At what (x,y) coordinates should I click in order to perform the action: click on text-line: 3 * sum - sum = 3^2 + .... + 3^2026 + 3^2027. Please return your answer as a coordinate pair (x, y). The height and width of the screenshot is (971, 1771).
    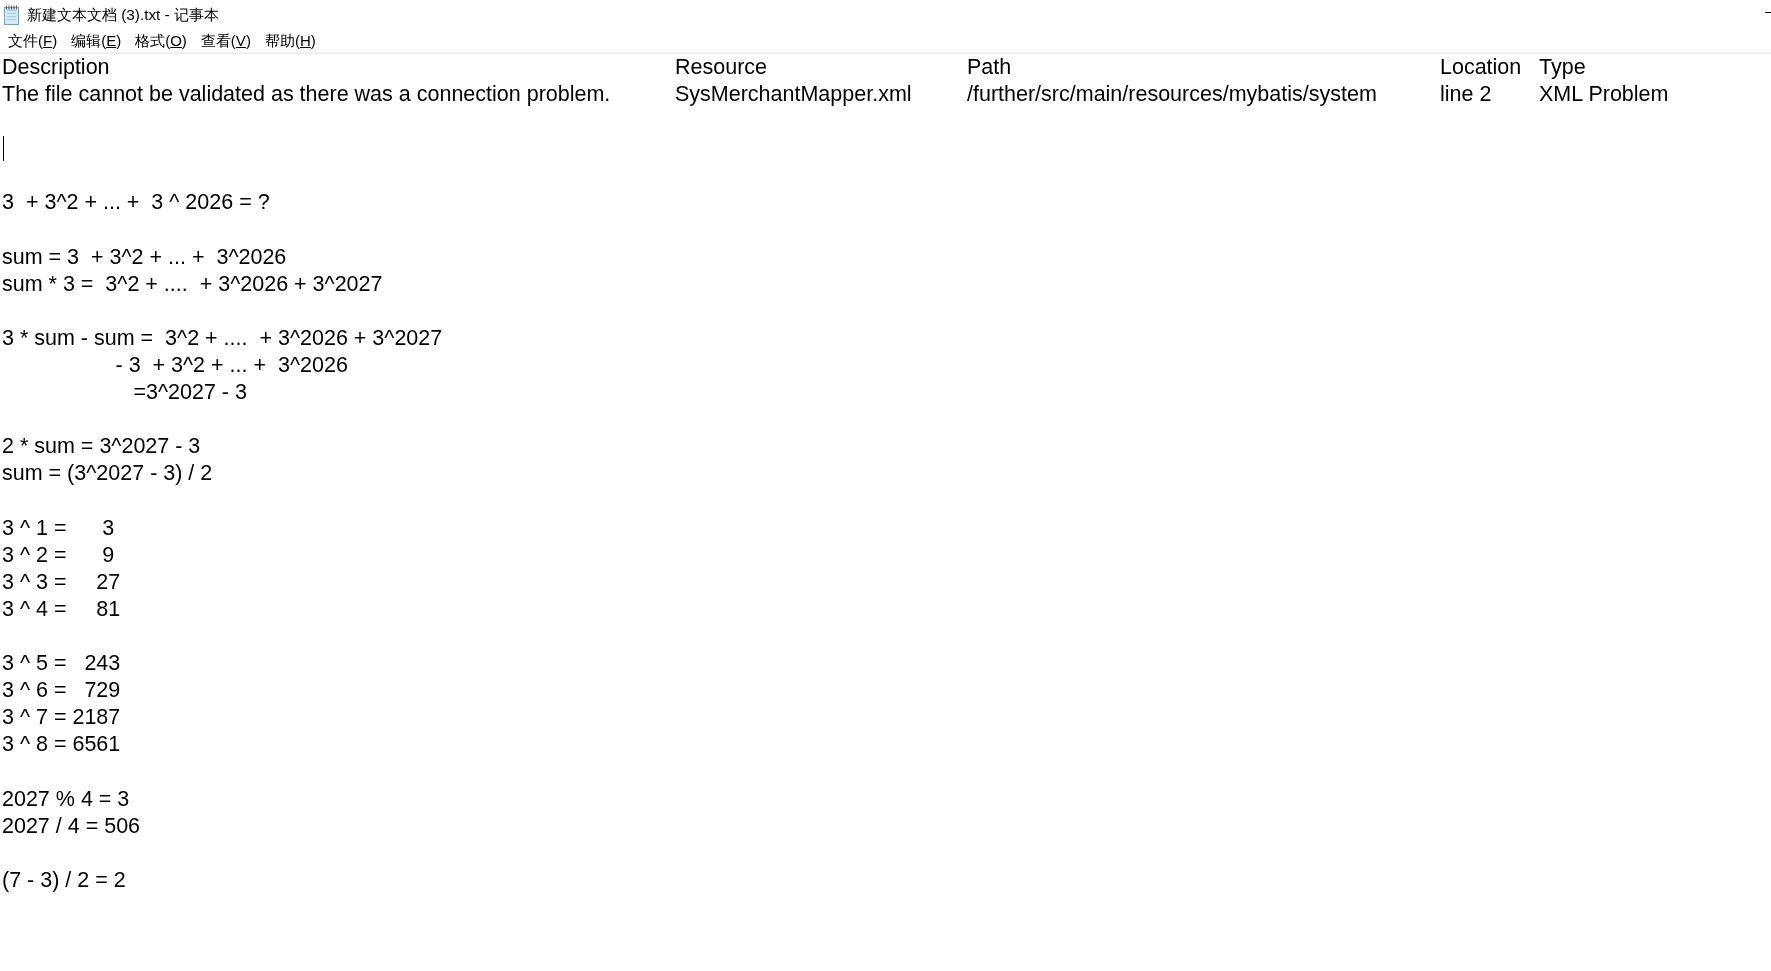
    Looking at the image, I should click on (222, 338).